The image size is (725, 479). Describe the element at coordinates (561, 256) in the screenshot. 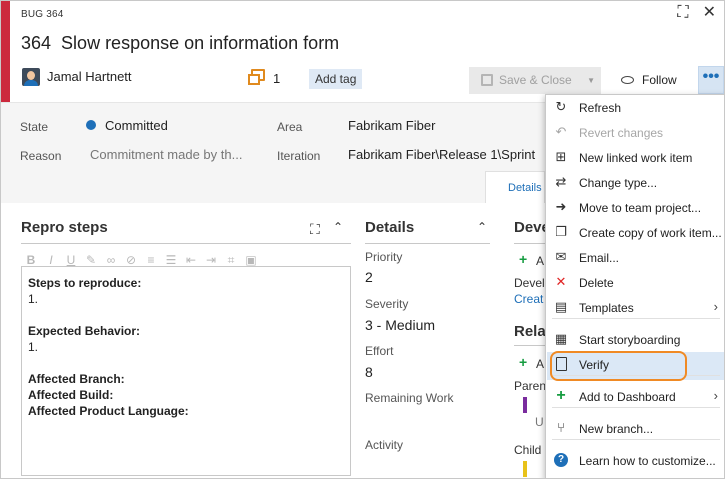

I see `email-icon: ✉` at that location.